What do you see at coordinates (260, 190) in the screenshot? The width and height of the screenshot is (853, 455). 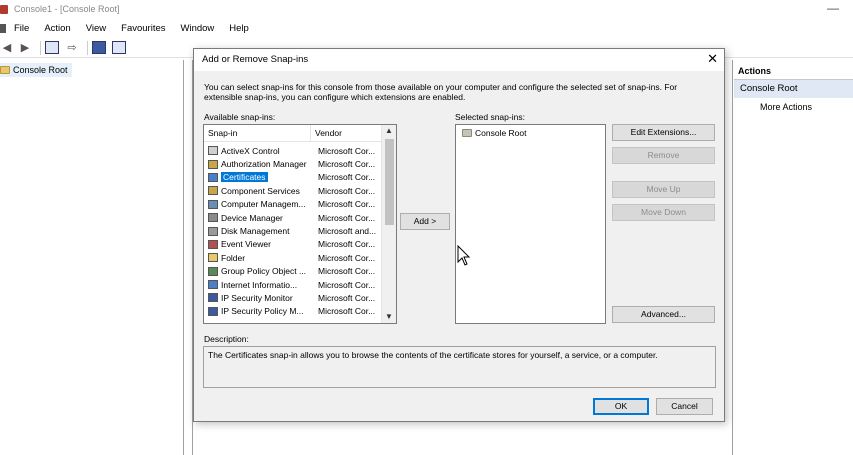 I see `snapin-name-text: Component Services` at bounding box center [260, 190].